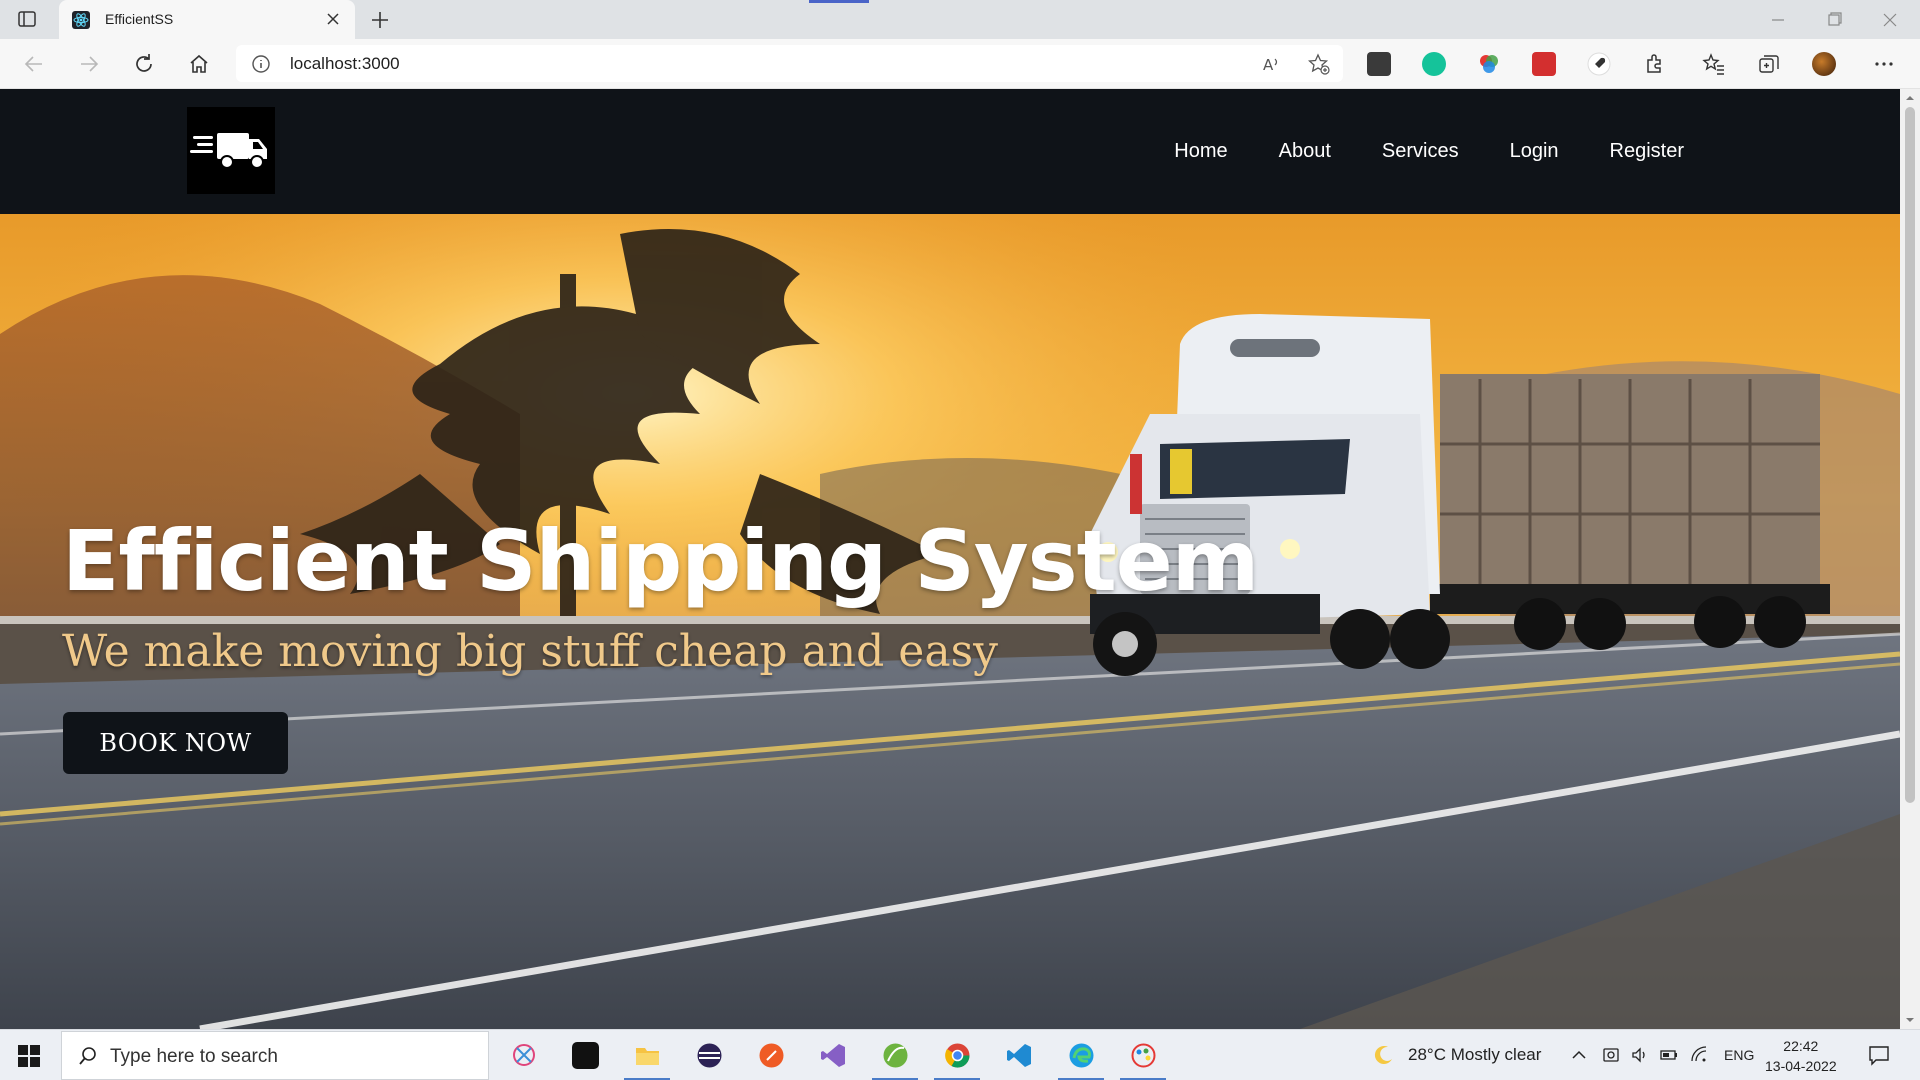 The width and height of the screenshot is (1920, 1080). What do you see at coordinates (1834, 20) in the screenshot?
I see `restore-icon` at bounding box center [1834, 20].